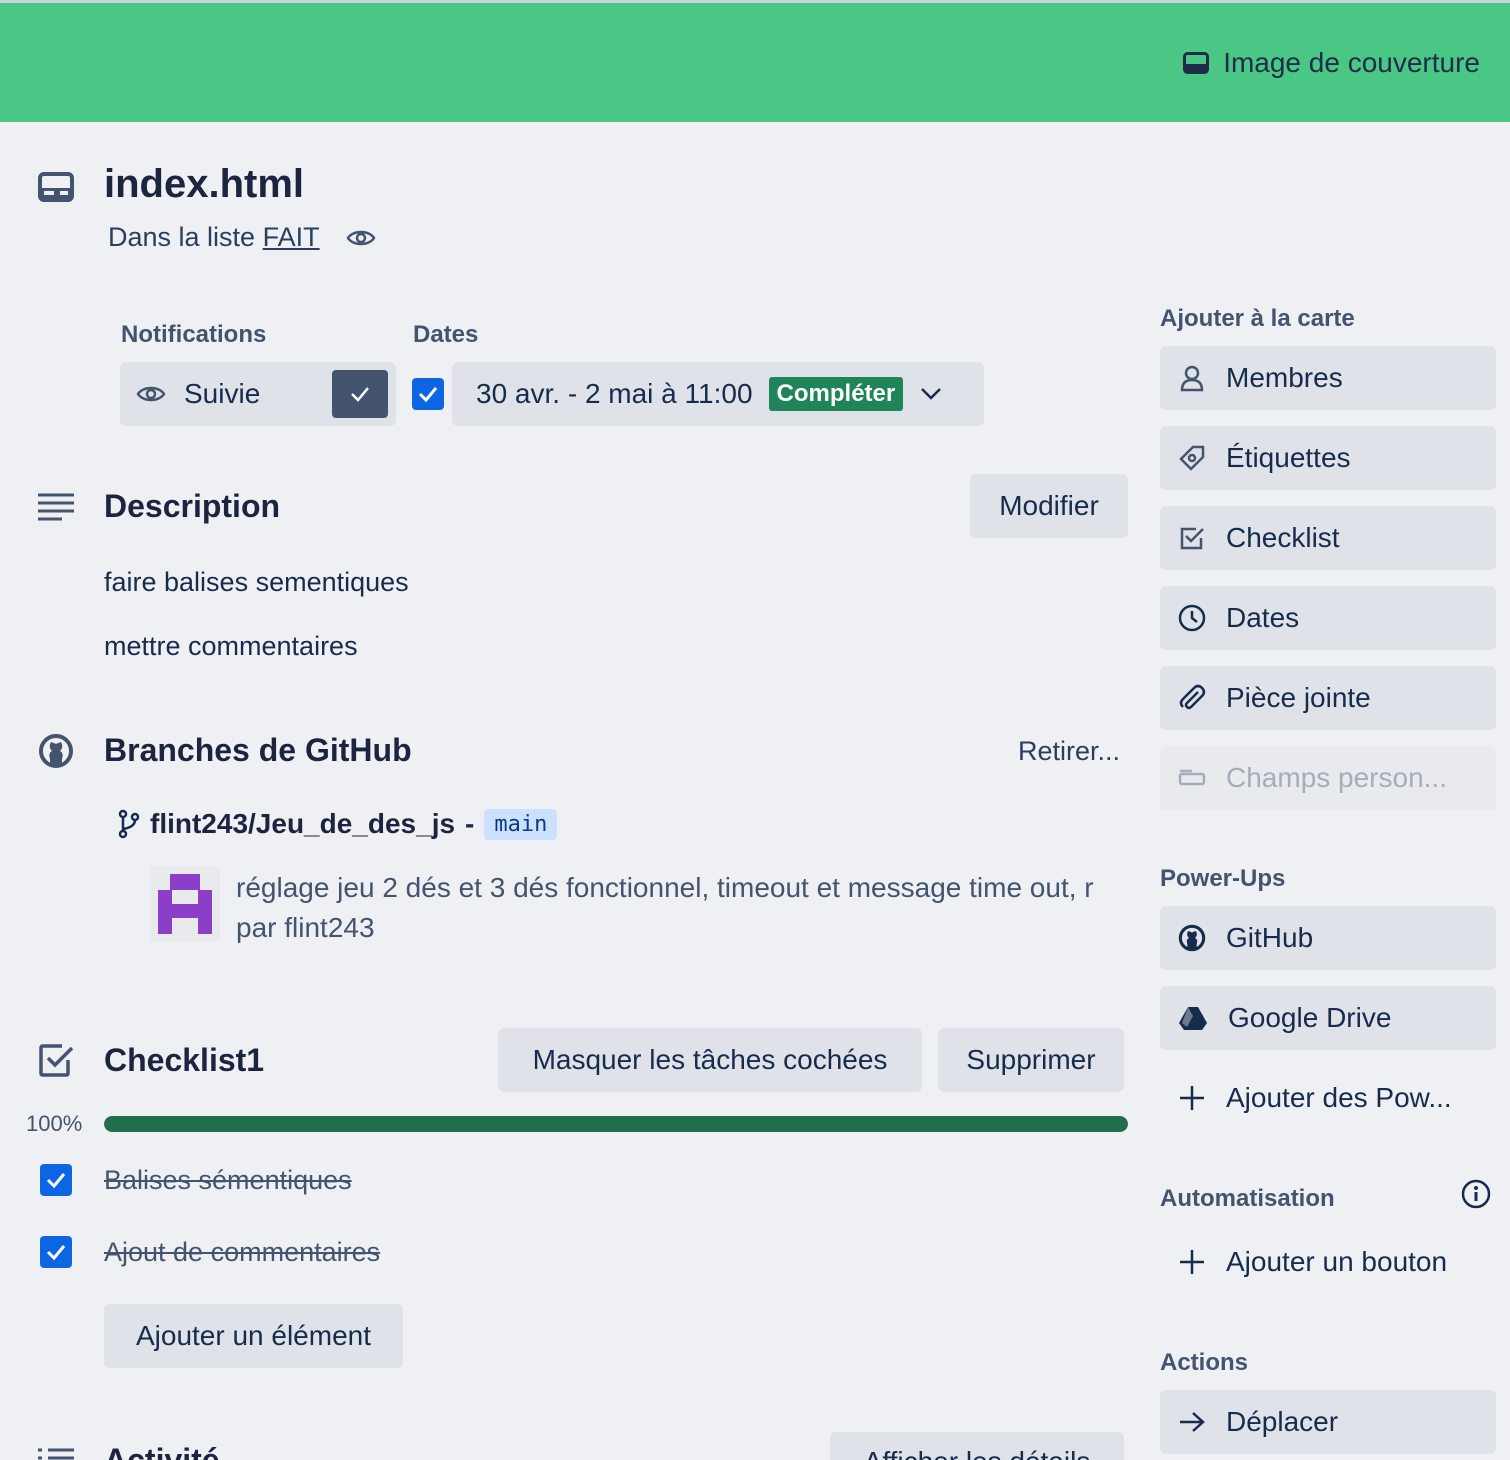  Describe the element at coordinates (710, 1060) in the screenshot. I see `hide-checked-button: Masquer les tâches cochées` at that location.